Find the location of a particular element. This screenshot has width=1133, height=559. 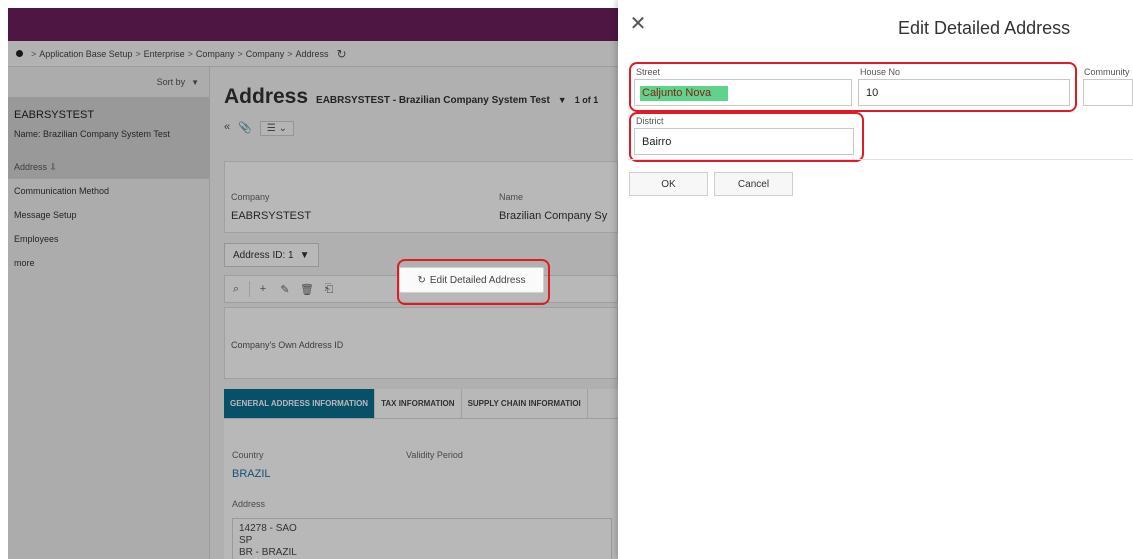

address-label: Address is located at coordinates (249, 504).